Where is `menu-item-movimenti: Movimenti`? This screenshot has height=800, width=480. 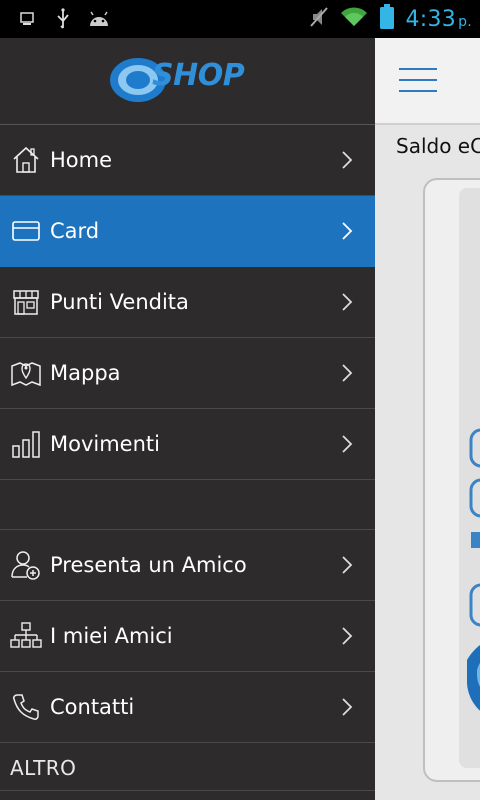
menu-item-movimenti: Movimenti is located at coordinates (187, 444).